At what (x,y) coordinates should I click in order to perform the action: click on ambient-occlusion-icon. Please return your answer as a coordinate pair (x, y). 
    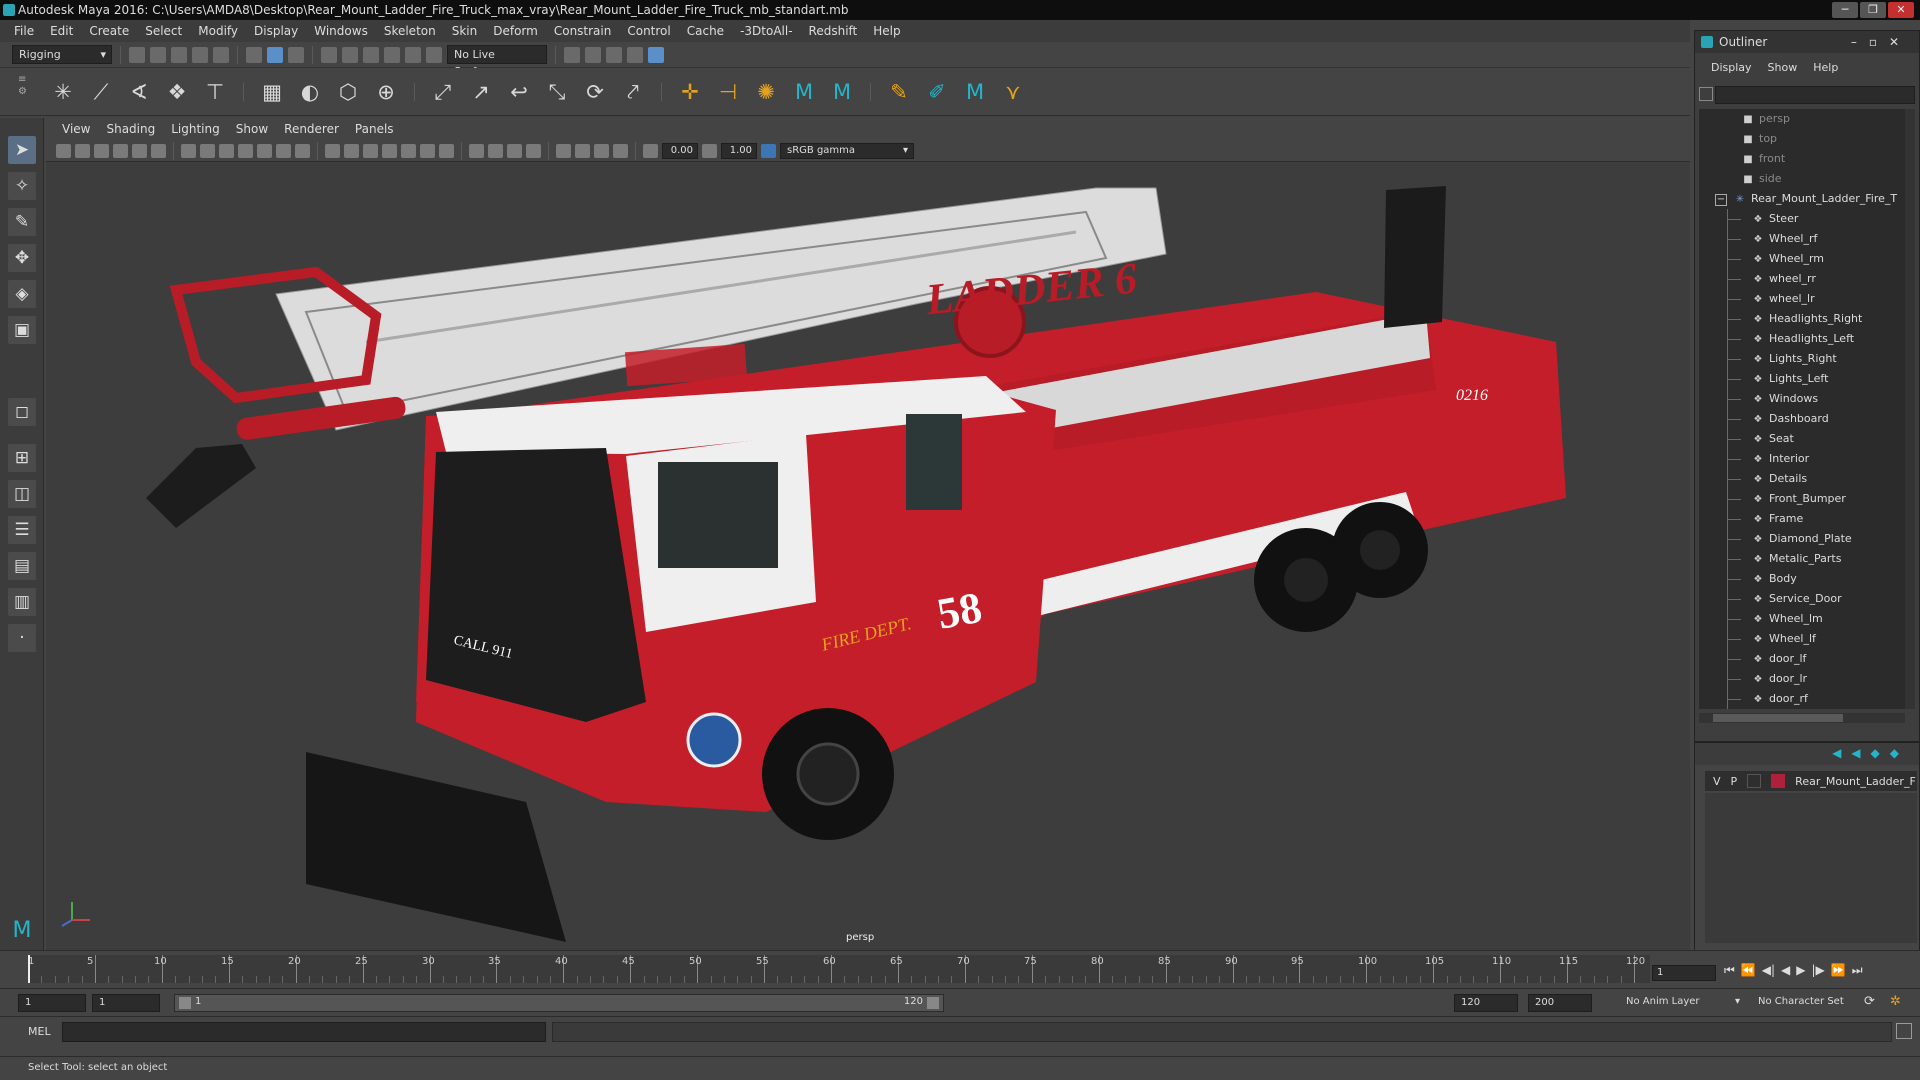
    Looking at the image, I should click on (476, 150).